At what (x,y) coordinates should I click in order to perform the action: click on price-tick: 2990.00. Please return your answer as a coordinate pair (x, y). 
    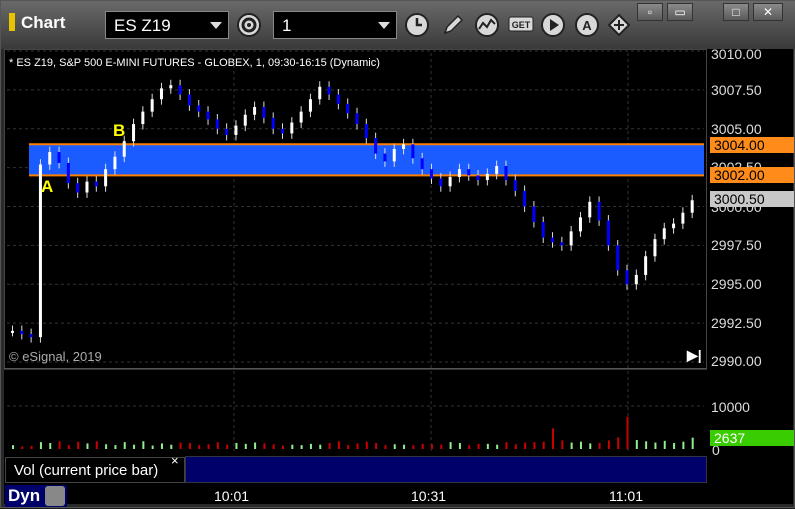
    Looking at the image, I should click on (736, 361).